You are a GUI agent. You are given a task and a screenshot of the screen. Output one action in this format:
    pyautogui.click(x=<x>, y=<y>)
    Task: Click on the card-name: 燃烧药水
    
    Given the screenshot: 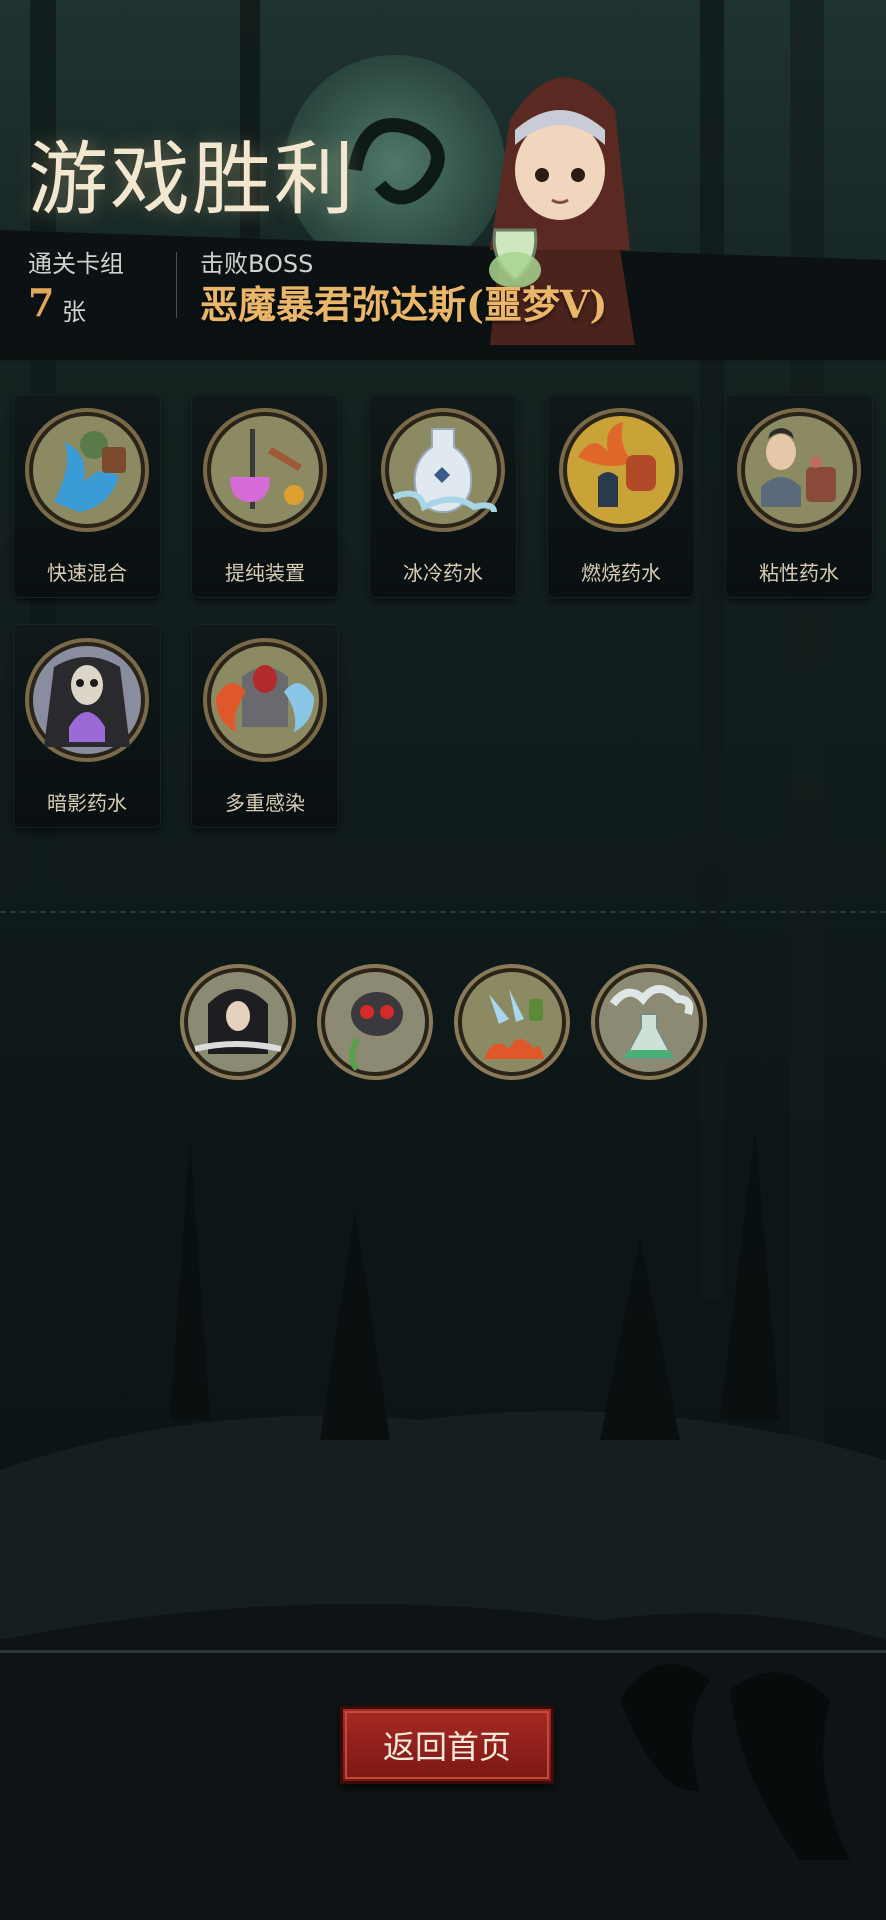 What is the action you would take?
    pyautogui.click(x=621, y=573)
    